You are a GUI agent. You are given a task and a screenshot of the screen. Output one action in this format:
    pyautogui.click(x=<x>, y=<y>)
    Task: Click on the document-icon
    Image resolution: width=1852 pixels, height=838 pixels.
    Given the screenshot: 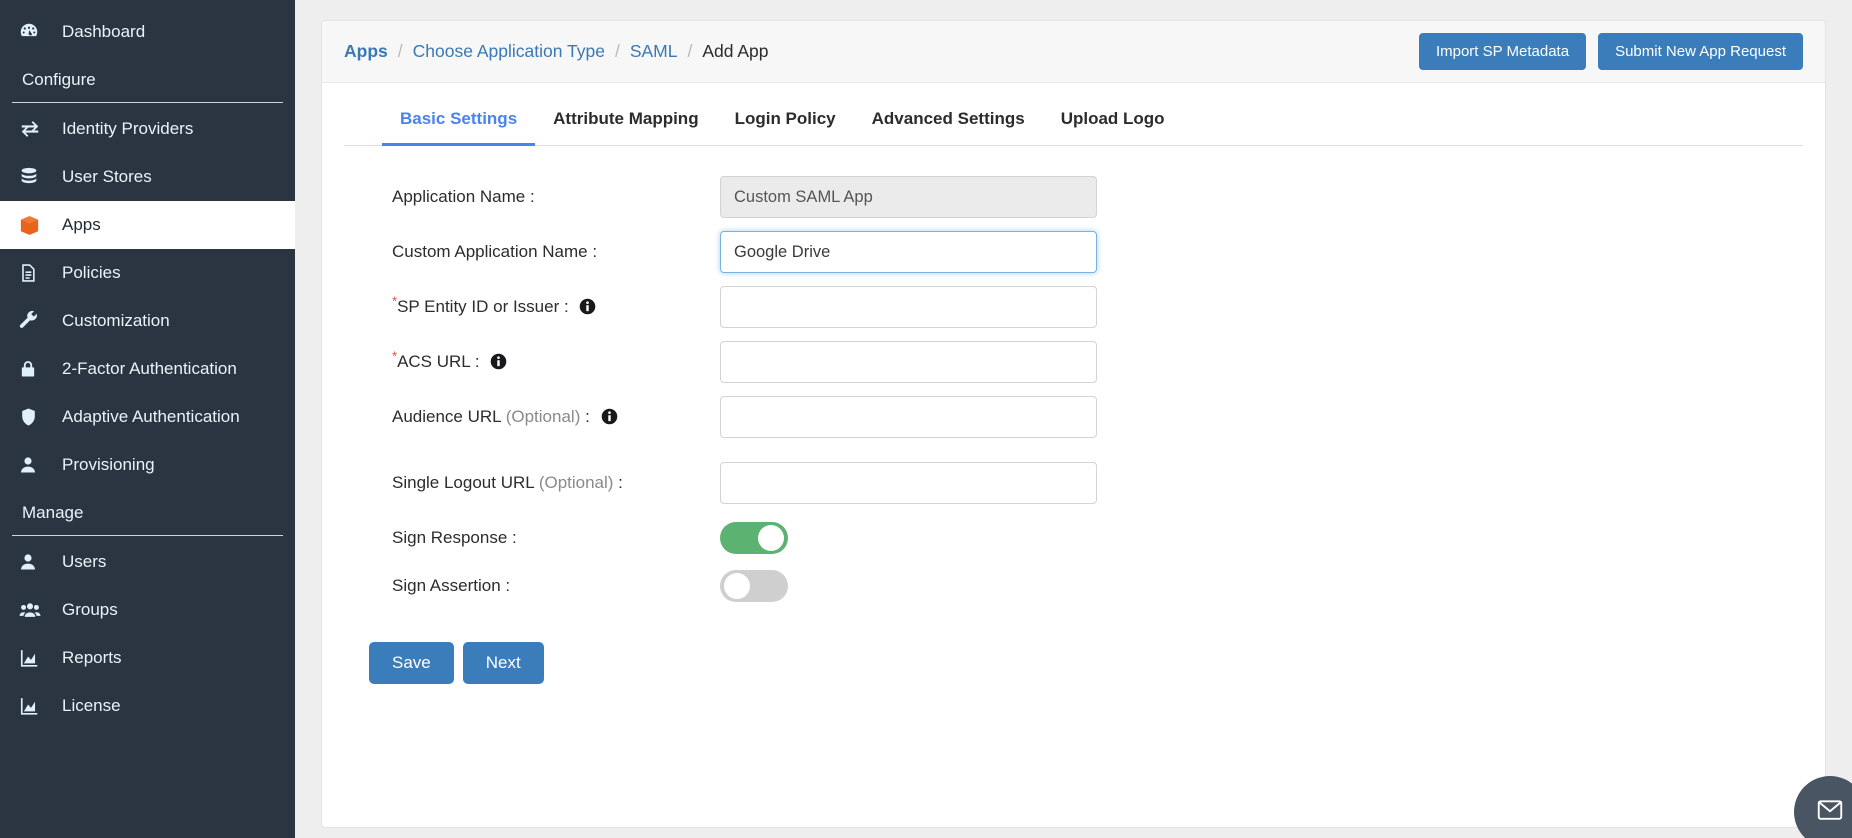 What is the action you would take?
    pyautogui.click(x=35, y=273)
    